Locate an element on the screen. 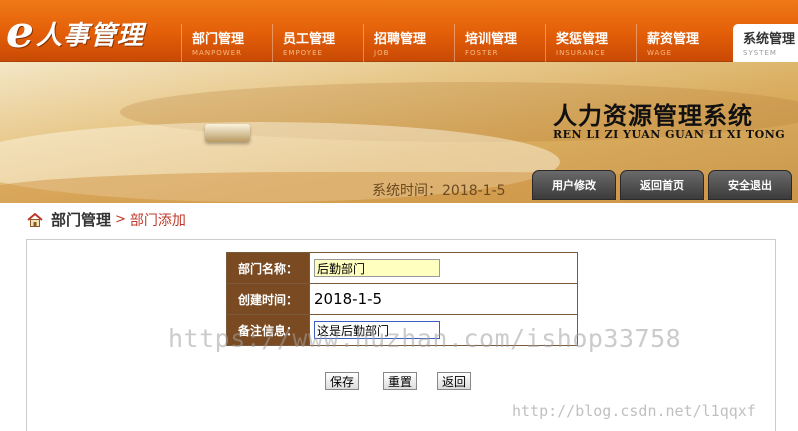 This screenshot has height=431, width=798. nav-item-system: 系统管理 SYSTEM is located at coordinates (765, 43).